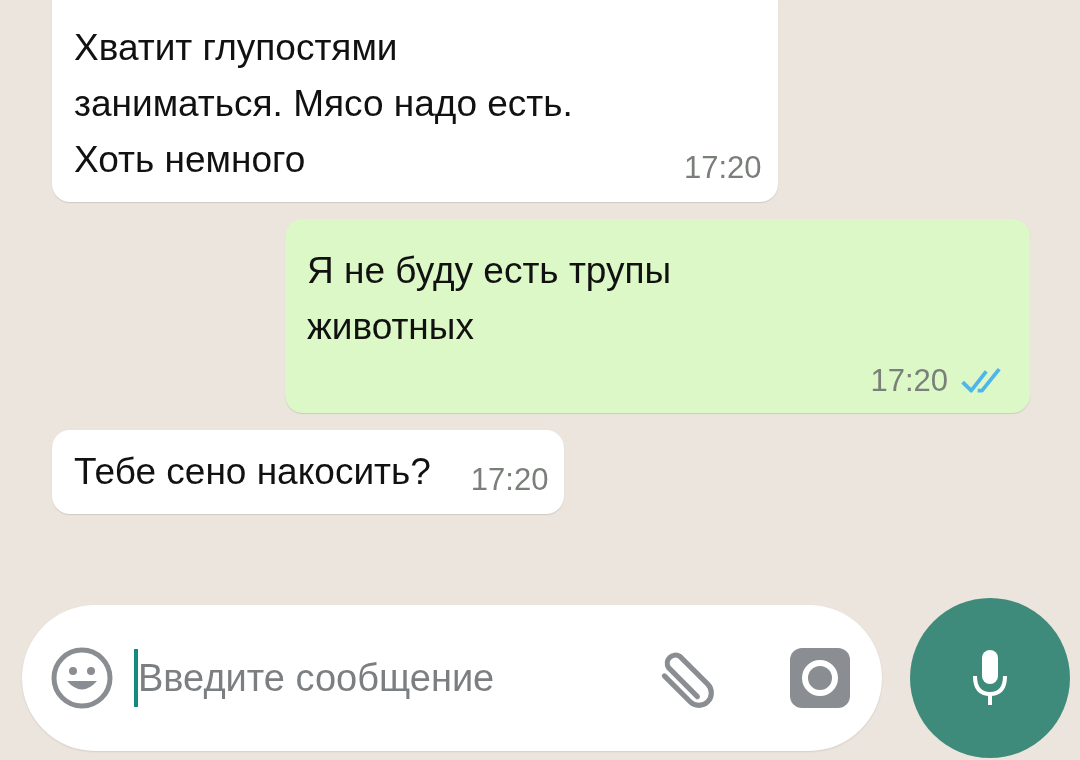 Image resolution: width=1080 pixels, height=760 pixels. What do you see at coordinates (990, 678) in the screenshot?
I see `microphone-icon` at bounding box center [990, 678].